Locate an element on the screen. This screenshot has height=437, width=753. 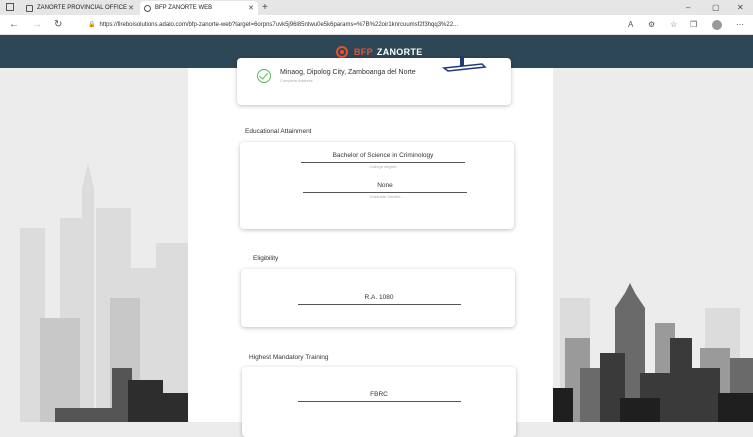
college-degree-value: Bachelor of Science in Criminology is located at coordinates (383, 155).